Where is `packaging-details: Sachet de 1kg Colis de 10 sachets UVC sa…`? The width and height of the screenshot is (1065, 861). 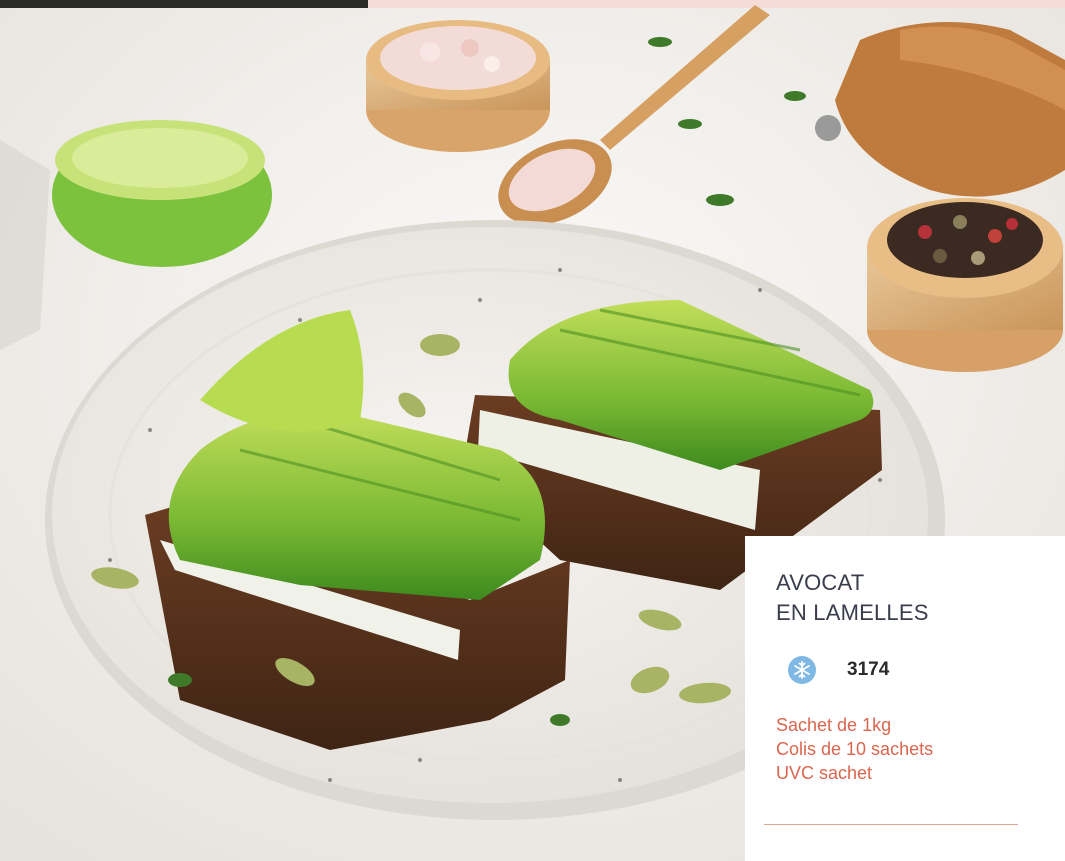 packaging-details: Sachet de 1kg Colis de 10 sachets UVC sa… is located at coordinates (854, 749).